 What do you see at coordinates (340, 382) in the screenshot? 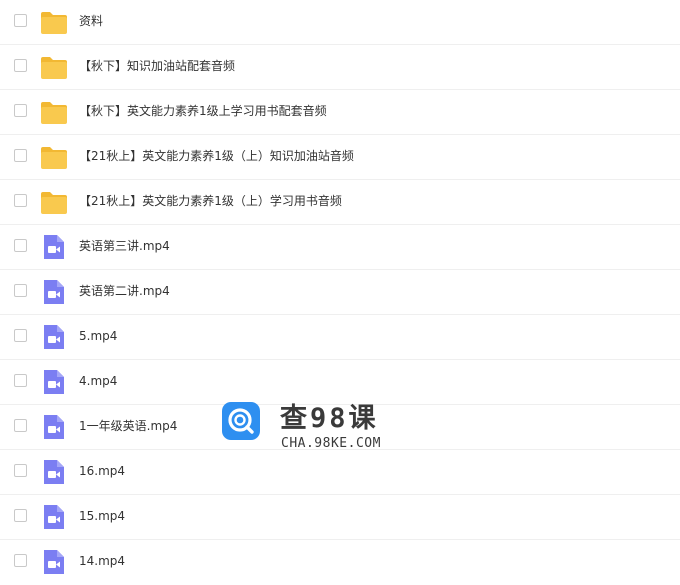
I see `file-row: 4.mp4` at bounding box center [340, 382].